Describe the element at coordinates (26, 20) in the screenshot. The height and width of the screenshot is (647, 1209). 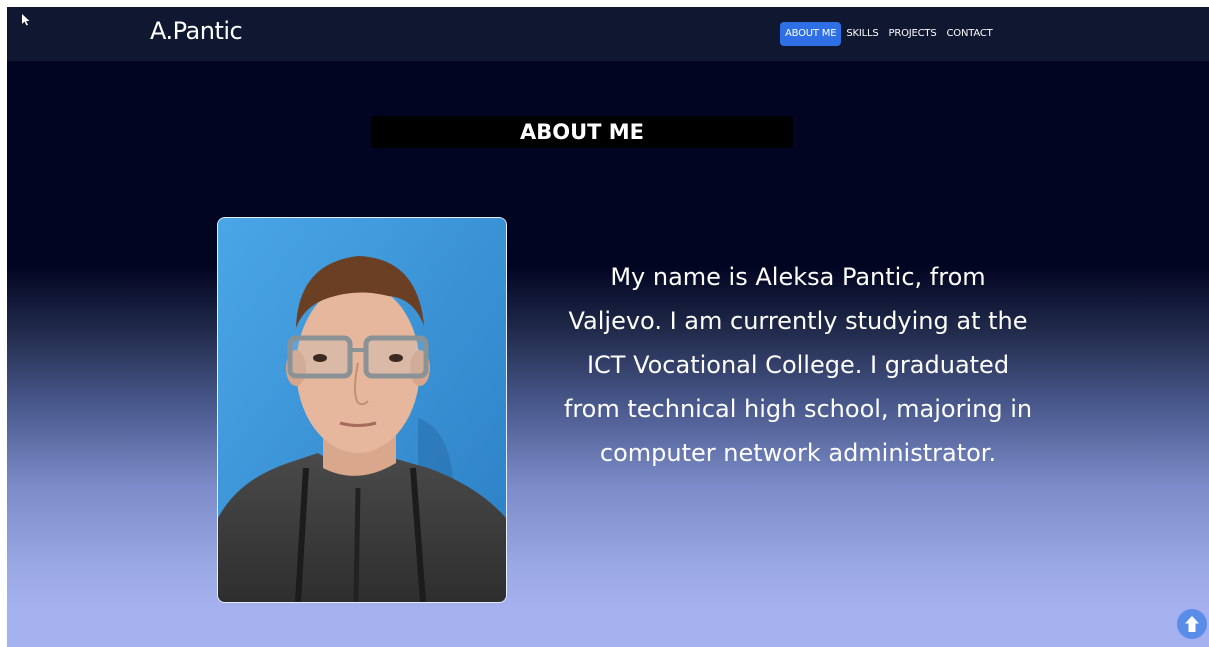
I see `mouse-pointer-icon` at that location.